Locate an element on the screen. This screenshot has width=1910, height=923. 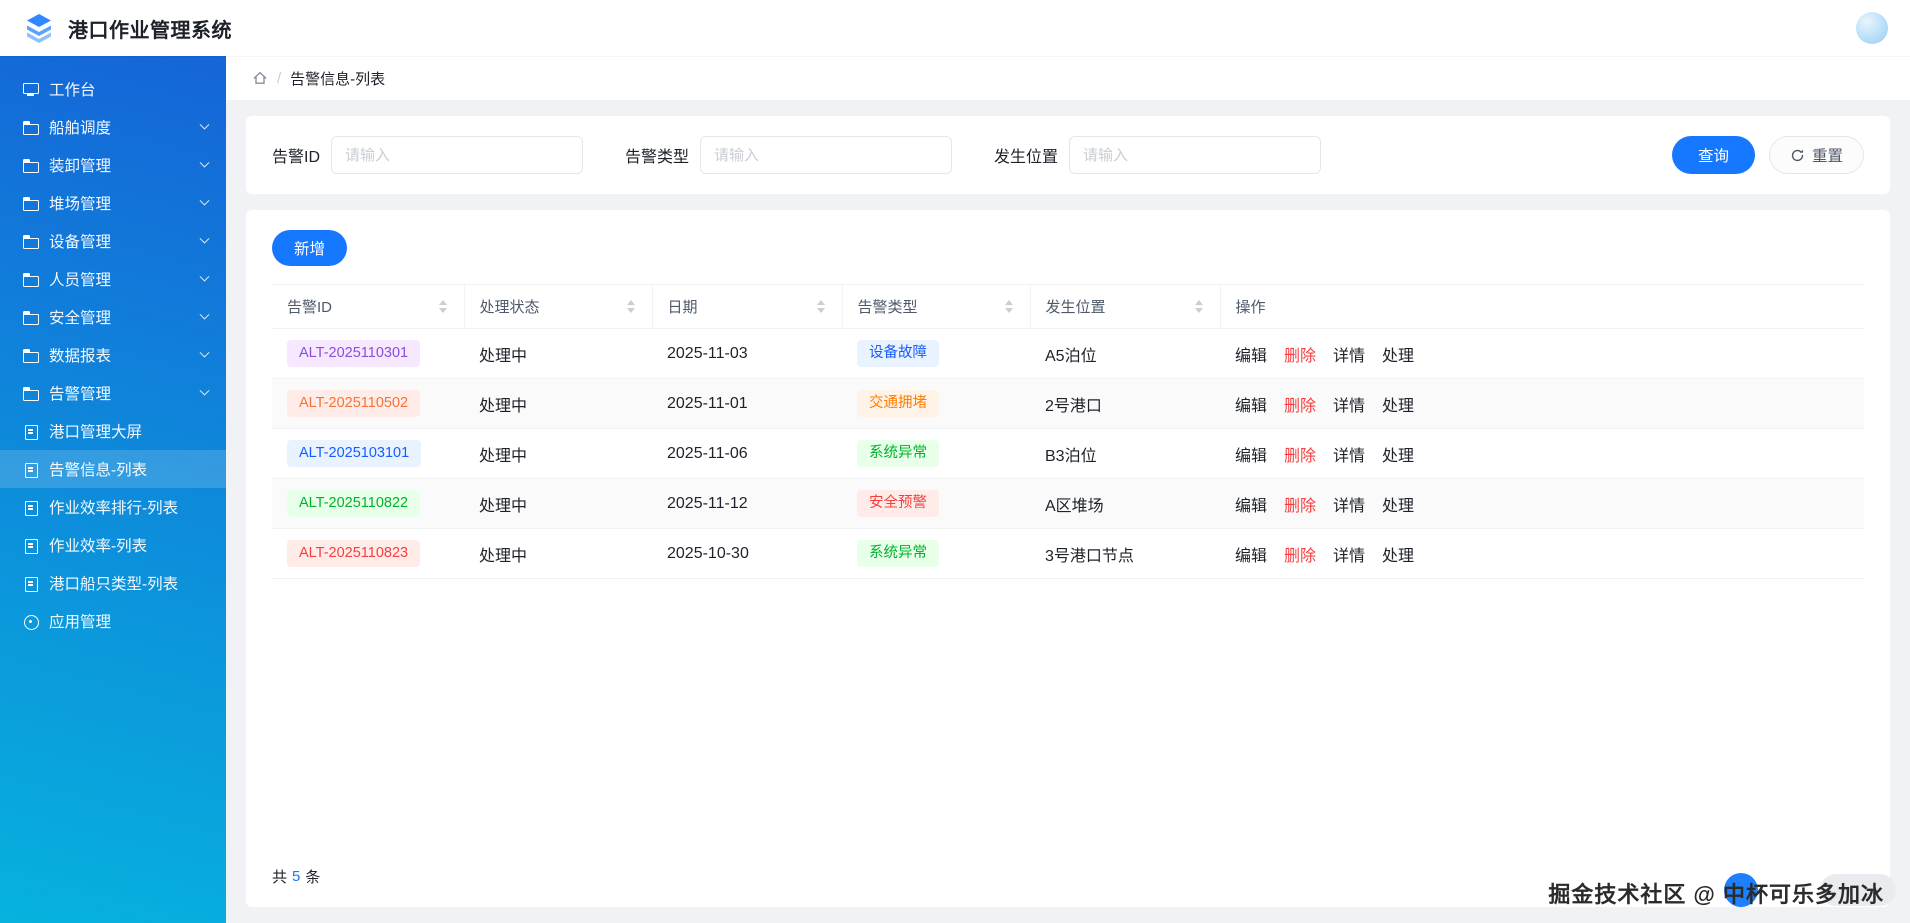
sidebar-item: 告警信息-列表 is located at coordinates (113, 469).